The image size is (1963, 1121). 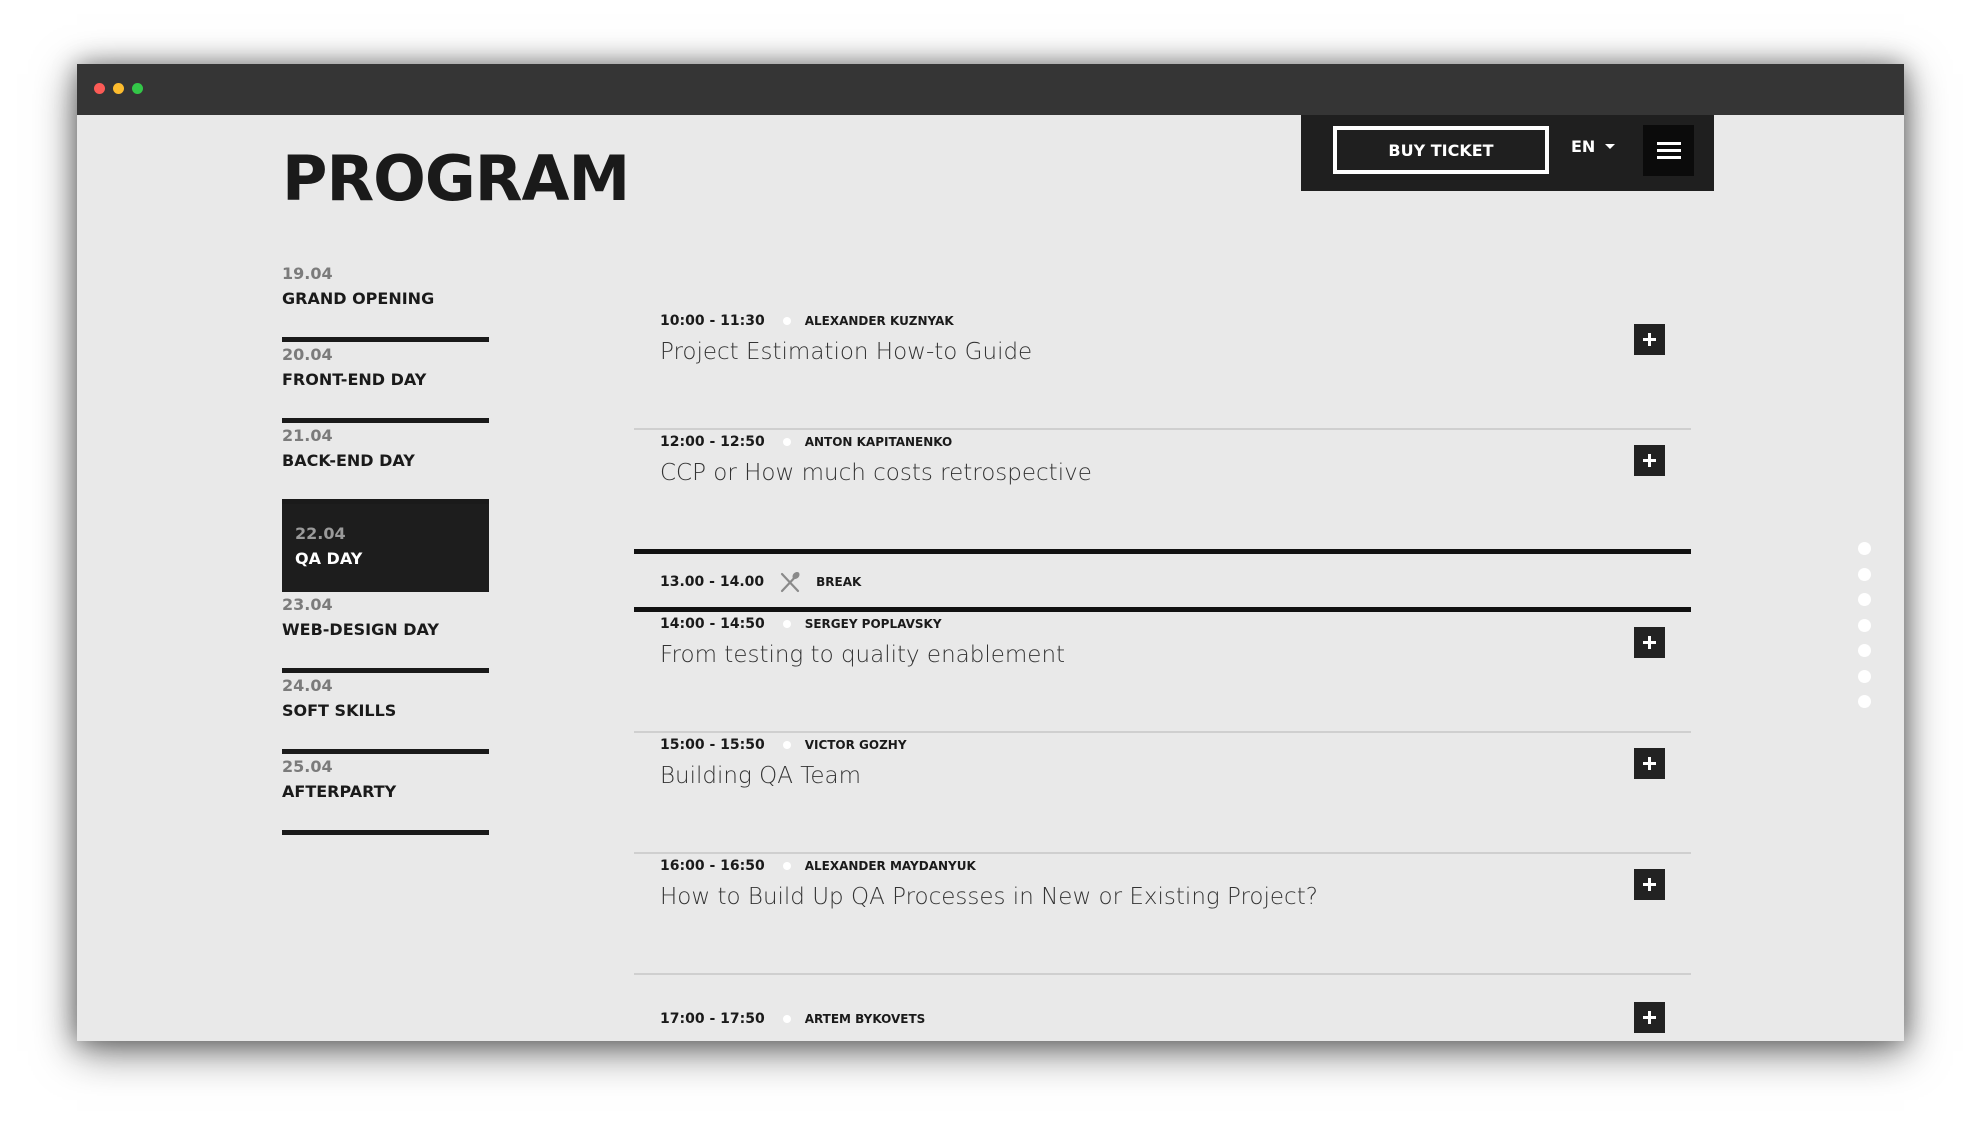 What do you see at coordinates (307, 354) in the screenshot?
I see `day-date: 20.04` at bounding box center [307, 354].